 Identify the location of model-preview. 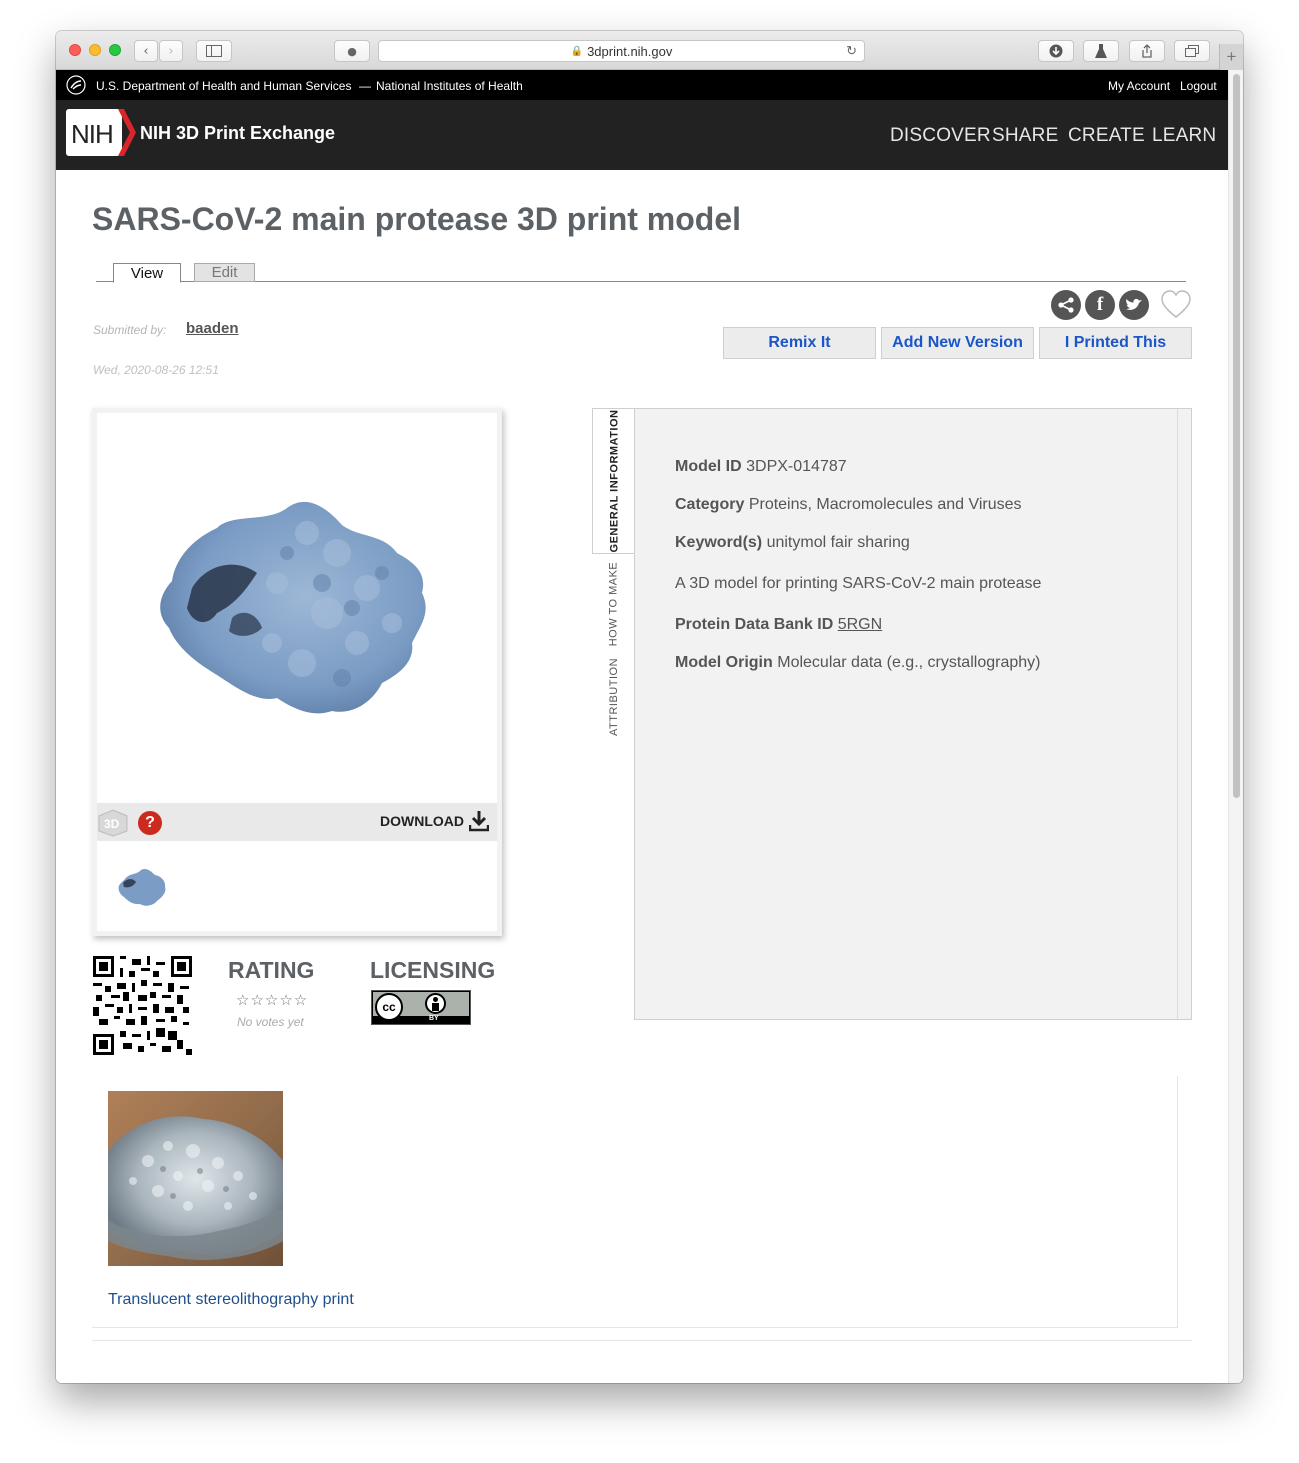
(297, 608).